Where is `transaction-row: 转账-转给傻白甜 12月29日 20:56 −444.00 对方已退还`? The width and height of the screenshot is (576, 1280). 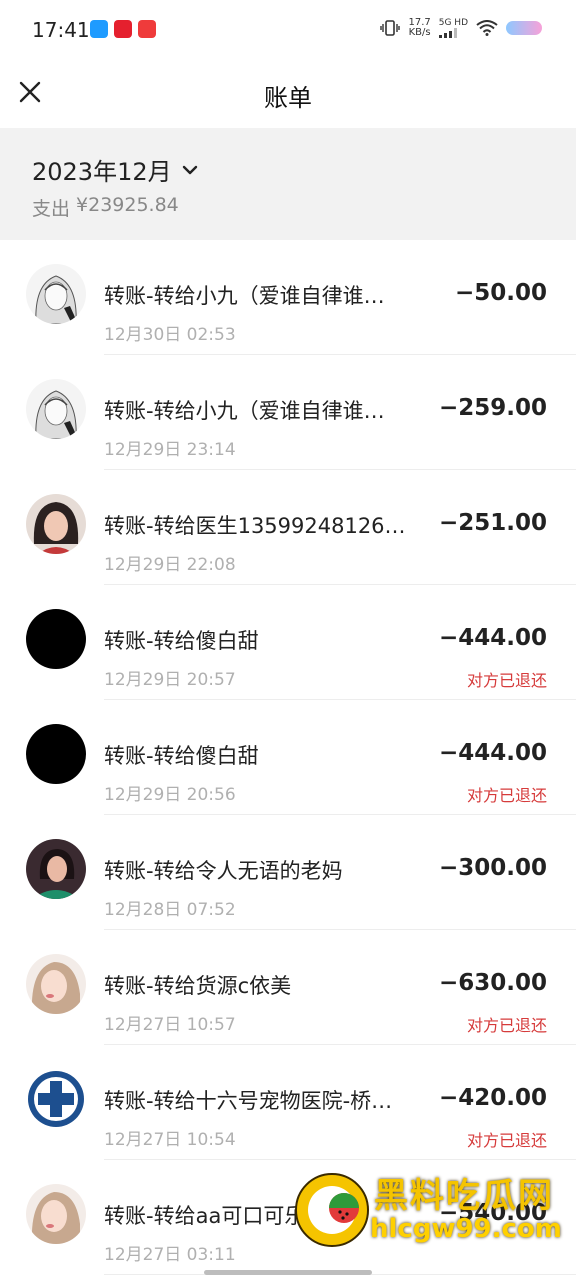 transaction-row: 转账-转给傻白甜 12月29日 20:56 −444.00 对方已退还 is located at coordinates (288, 757).